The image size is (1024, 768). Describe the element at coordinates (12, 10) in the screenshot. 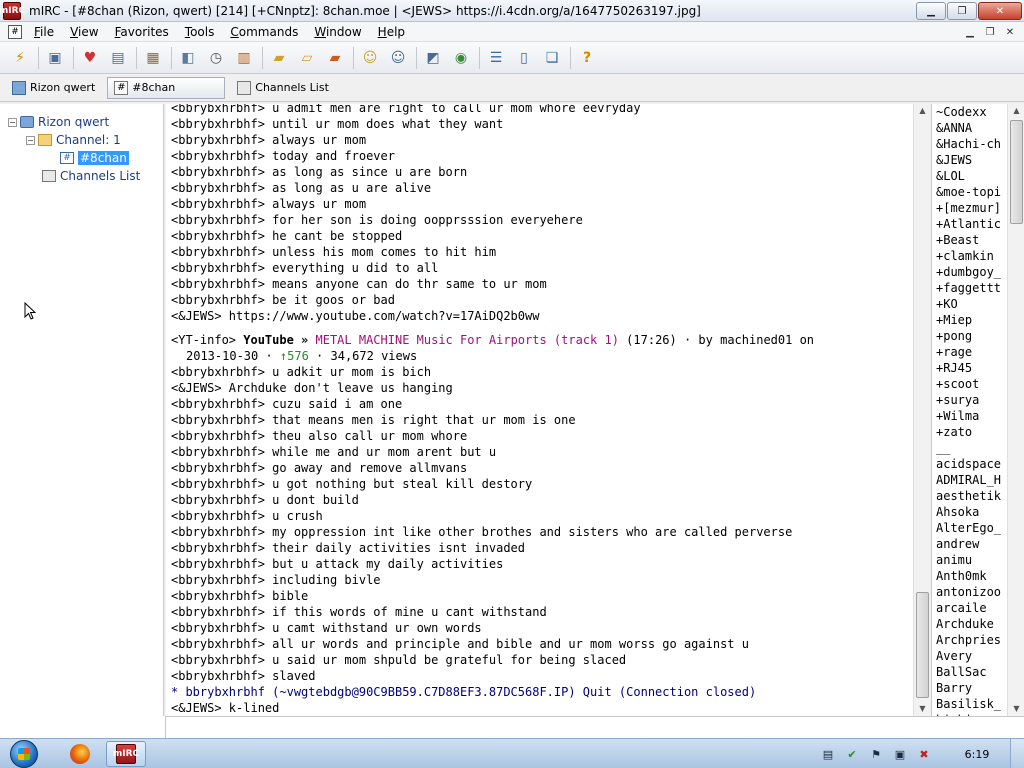

I see `mirc-app-icon: mIRC` at that location.